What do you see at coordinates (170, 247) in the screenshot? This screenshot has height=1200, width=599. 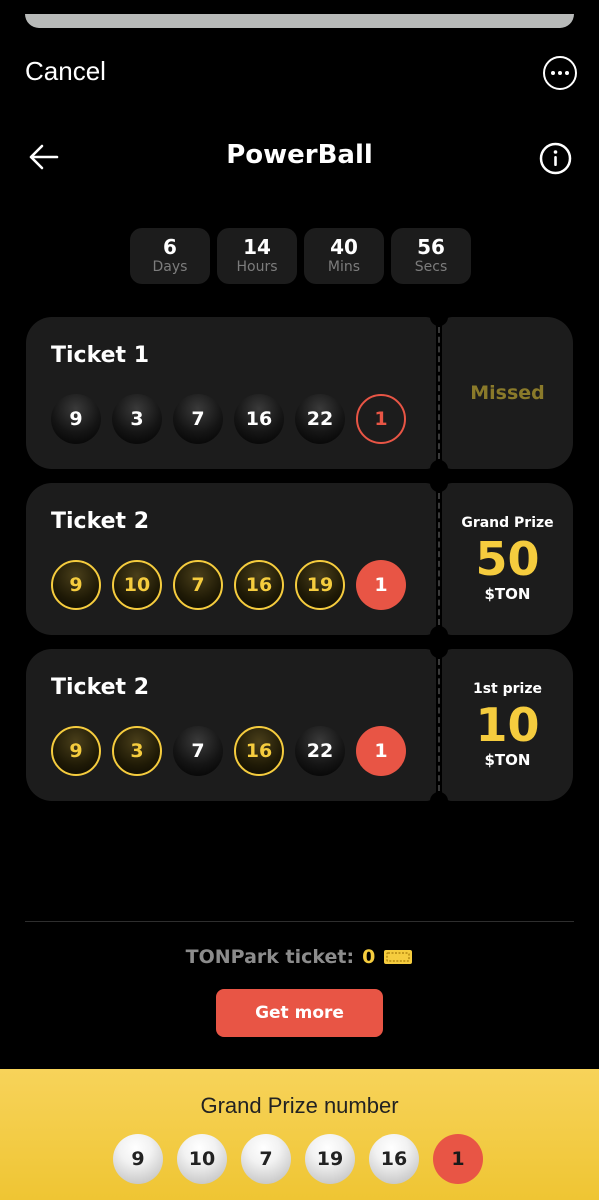 I see `countdown-value: 6` at bounding box center [170, 247].